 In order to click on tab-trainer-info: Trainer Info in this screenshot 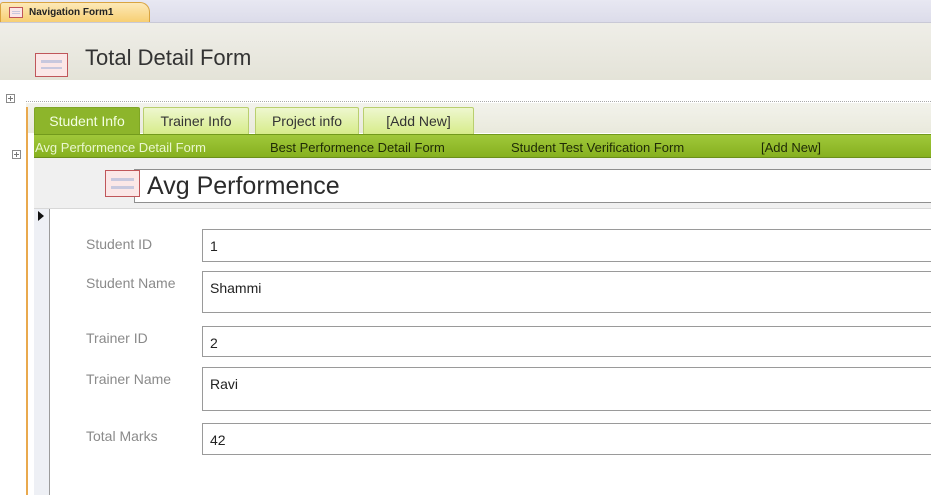, I will do `click(196, 120)`.